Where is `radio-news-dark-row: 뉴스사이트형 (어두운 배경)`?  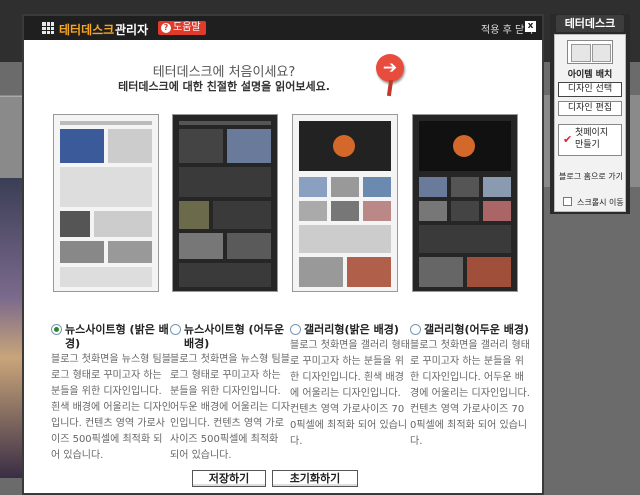
radio-news-dark-row: 뉴스사이트형 (어두운 배경) is located at coordinates (231, 337).